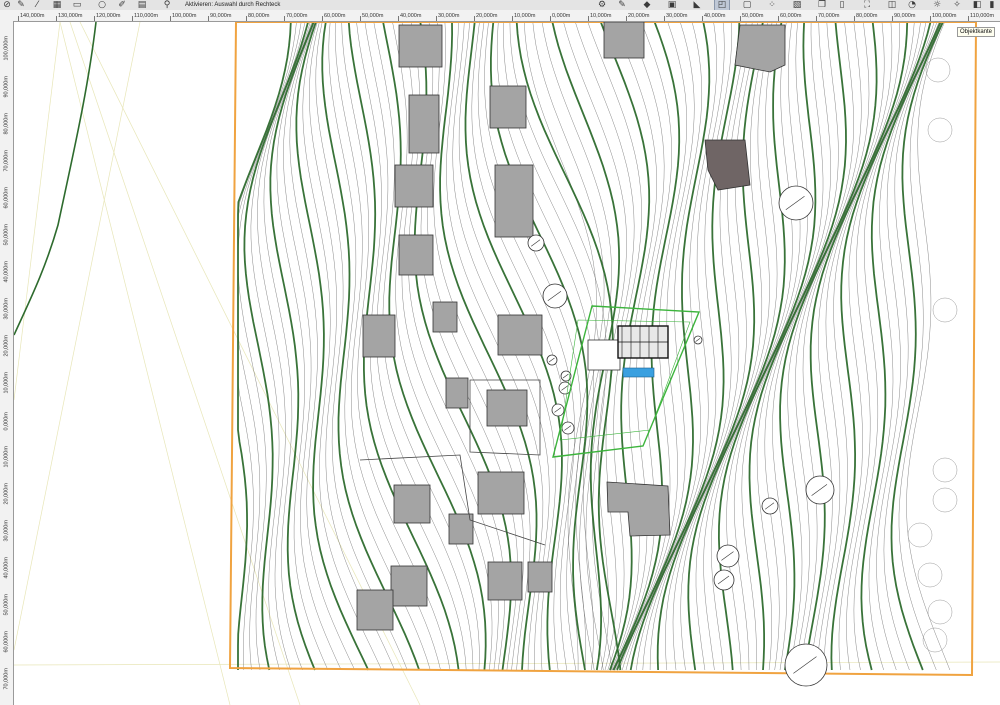  Describe the element at coordinates (604, 355) in the screenshot. I see `terrace` at that location.